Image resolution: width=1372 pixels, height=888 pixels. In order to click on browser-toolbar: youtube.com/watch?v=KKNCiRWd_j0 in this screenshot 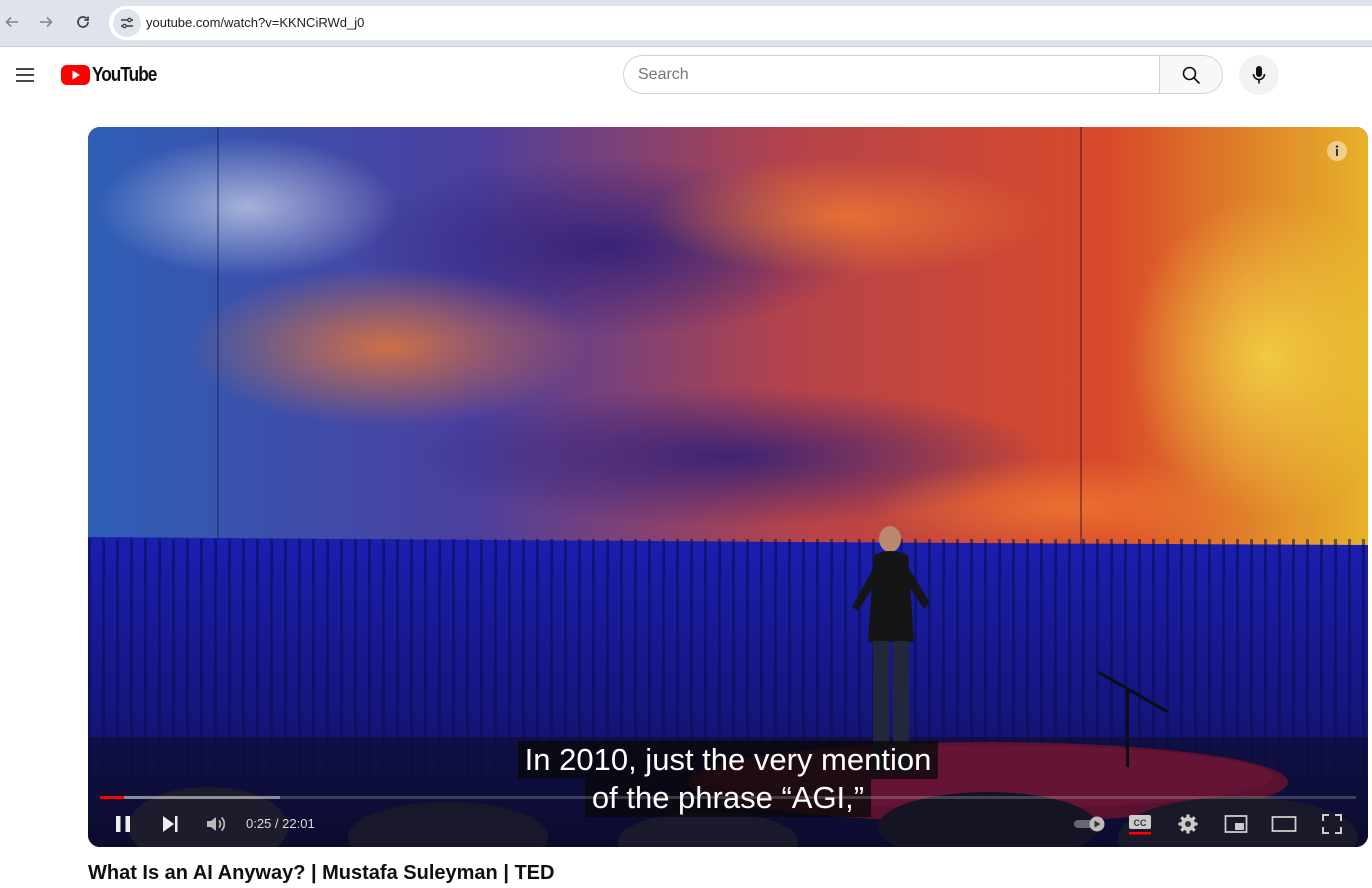, I will do `click(686, 23)`.